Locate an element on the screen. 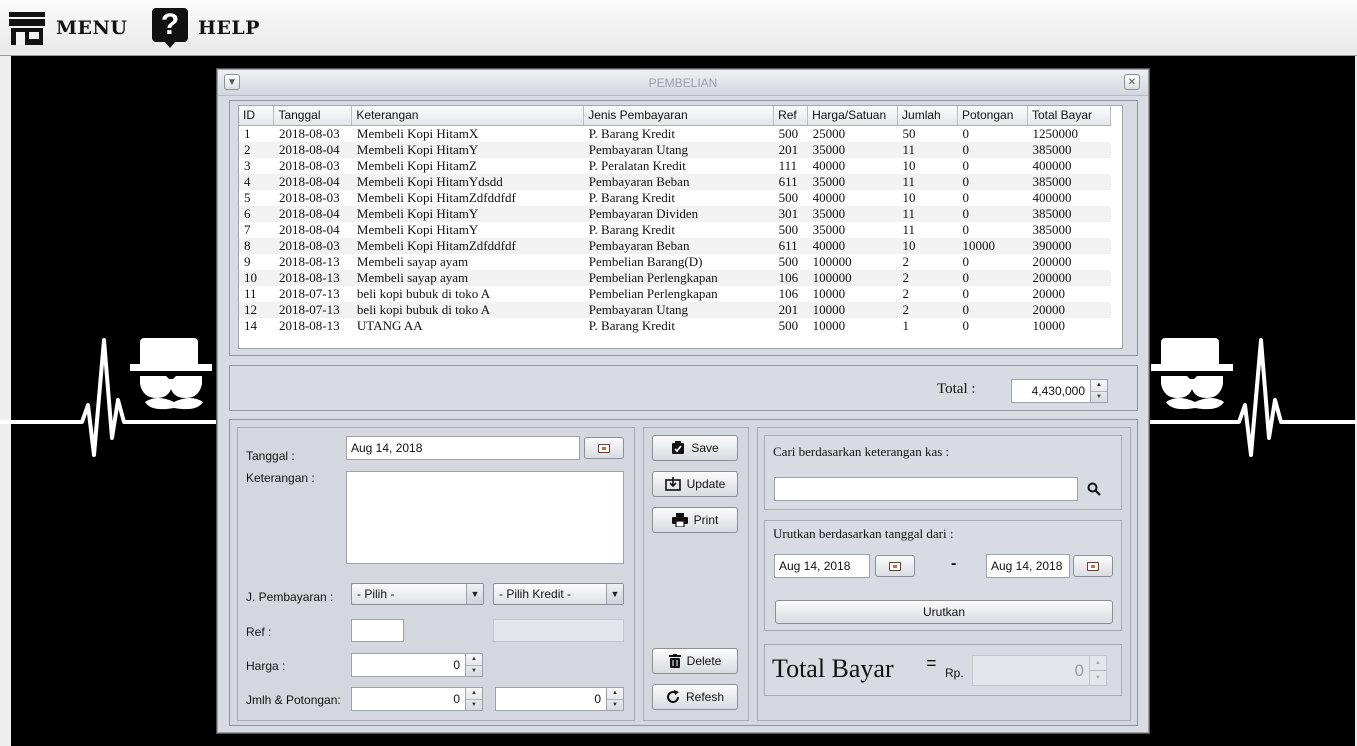  column-header: Harga/Satuan is located at coordinates (853, 116).